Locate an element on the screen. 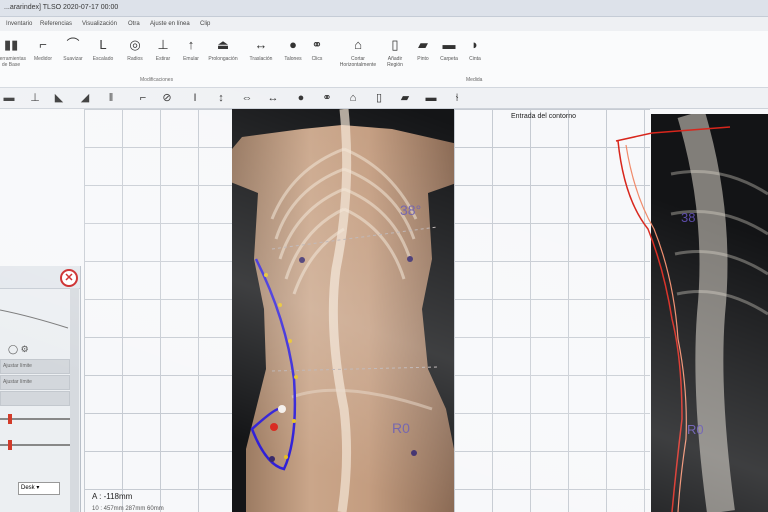  radius-icon: ⌐ is located at coordinates (143, 98).